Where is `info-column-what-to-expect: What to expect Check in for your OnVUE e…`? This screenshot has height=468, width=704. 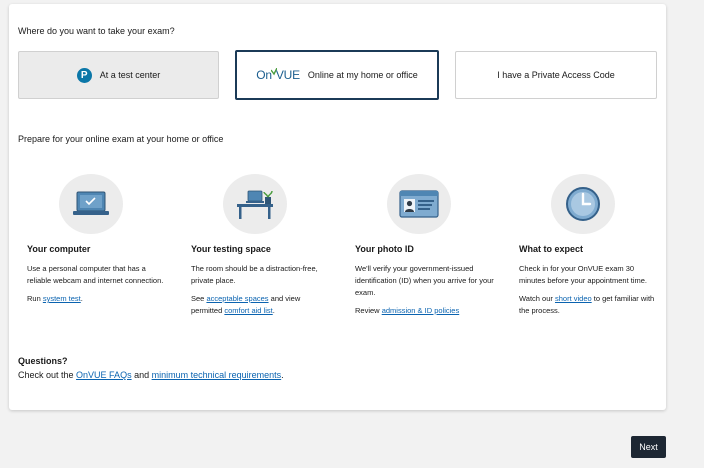
info-column-what-to-expect: What to expect Check in for your OnVUE e… is located at coordinates (589, 248).